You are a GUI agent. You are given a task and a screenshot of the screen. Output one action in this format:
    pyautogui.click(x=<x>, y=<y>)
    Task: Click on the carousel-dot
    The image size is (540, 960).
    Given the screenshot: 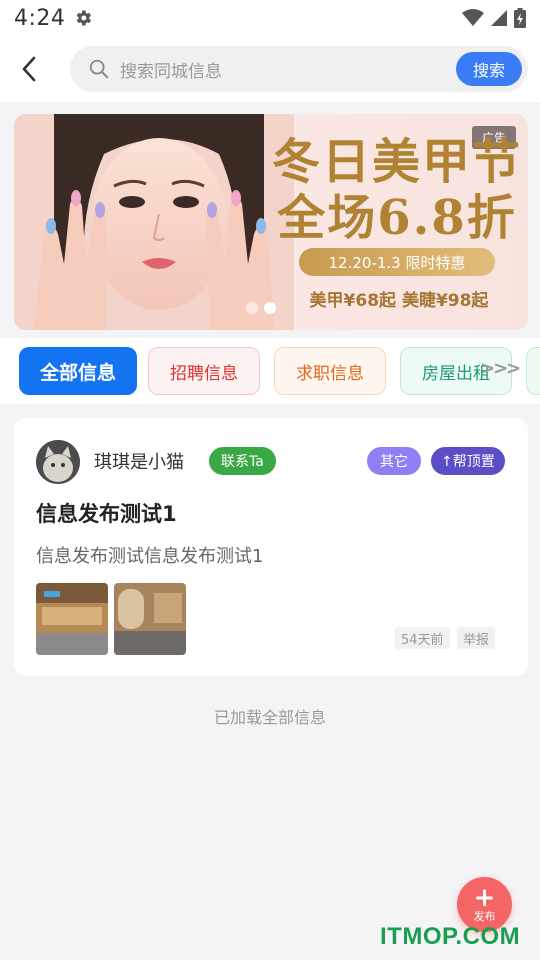 What is the action you would take?
    pyautogui.click(x=252, y=308)
    